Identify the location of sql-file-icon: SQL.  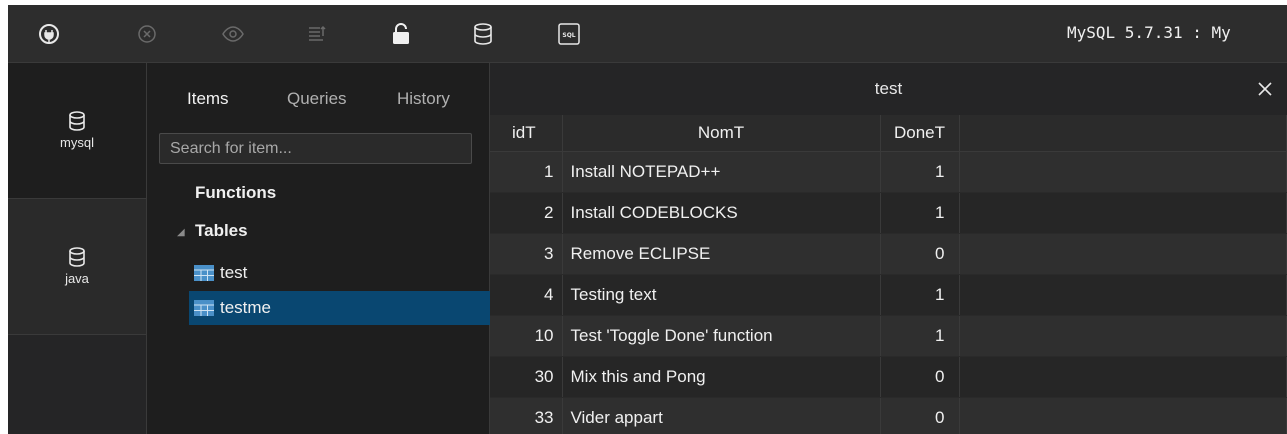
(569, 34).